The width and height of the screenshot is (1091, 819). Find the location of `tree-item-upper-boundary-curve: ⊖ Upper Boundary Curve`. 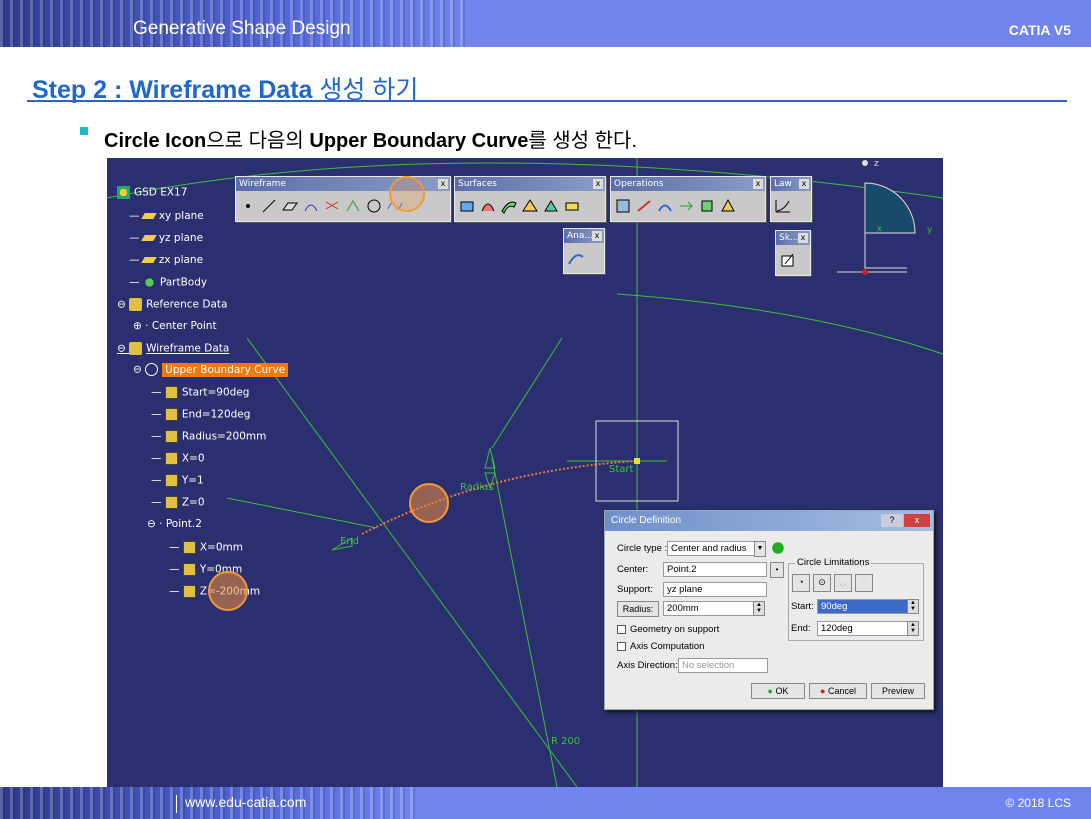

tree-item-upper-boundary-curve: ⊖ Upper Boundary Curve is located at coordinates (211, 369).